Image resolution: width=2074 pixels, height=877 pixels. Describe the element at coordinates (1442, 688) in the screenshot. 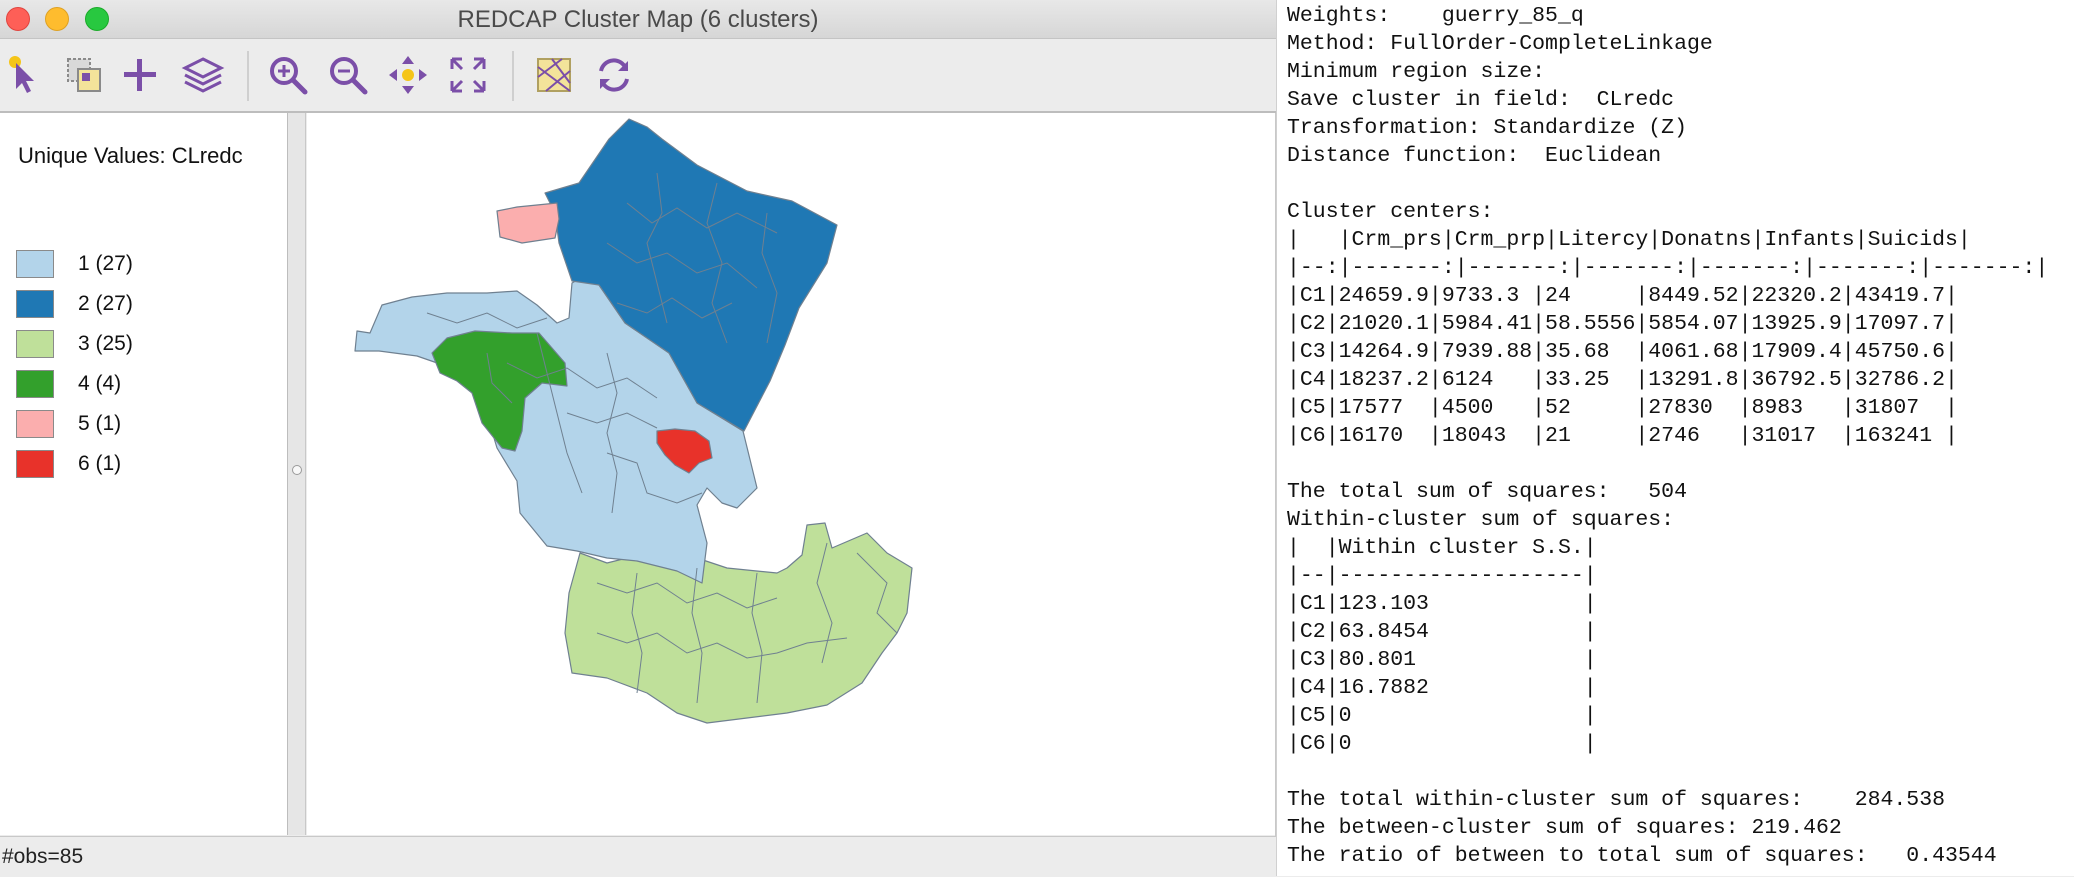

I see `report-line: |C4|16.7882 |` at that location.